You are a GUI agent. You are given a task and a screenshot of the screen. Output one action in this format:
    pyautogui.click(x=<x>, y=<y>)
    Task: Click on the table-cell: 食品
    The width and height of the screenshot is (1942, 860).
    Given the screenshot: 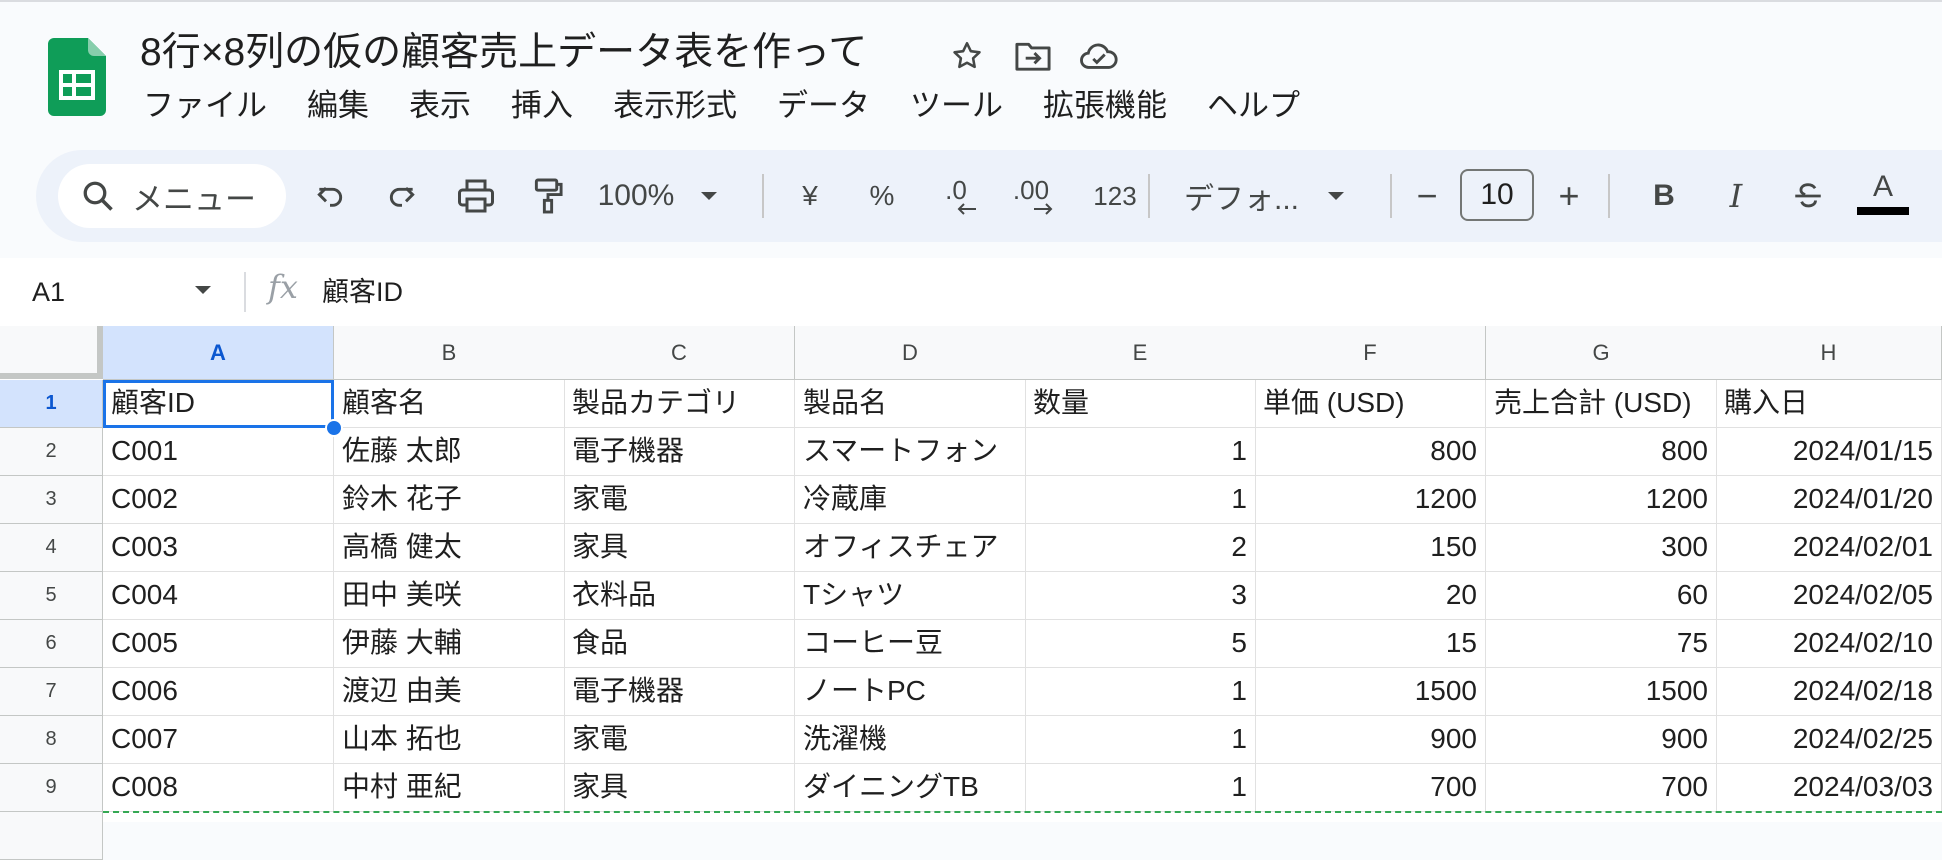 What is the action you would take?
    pyautogui.click(x=679, y=644)
    